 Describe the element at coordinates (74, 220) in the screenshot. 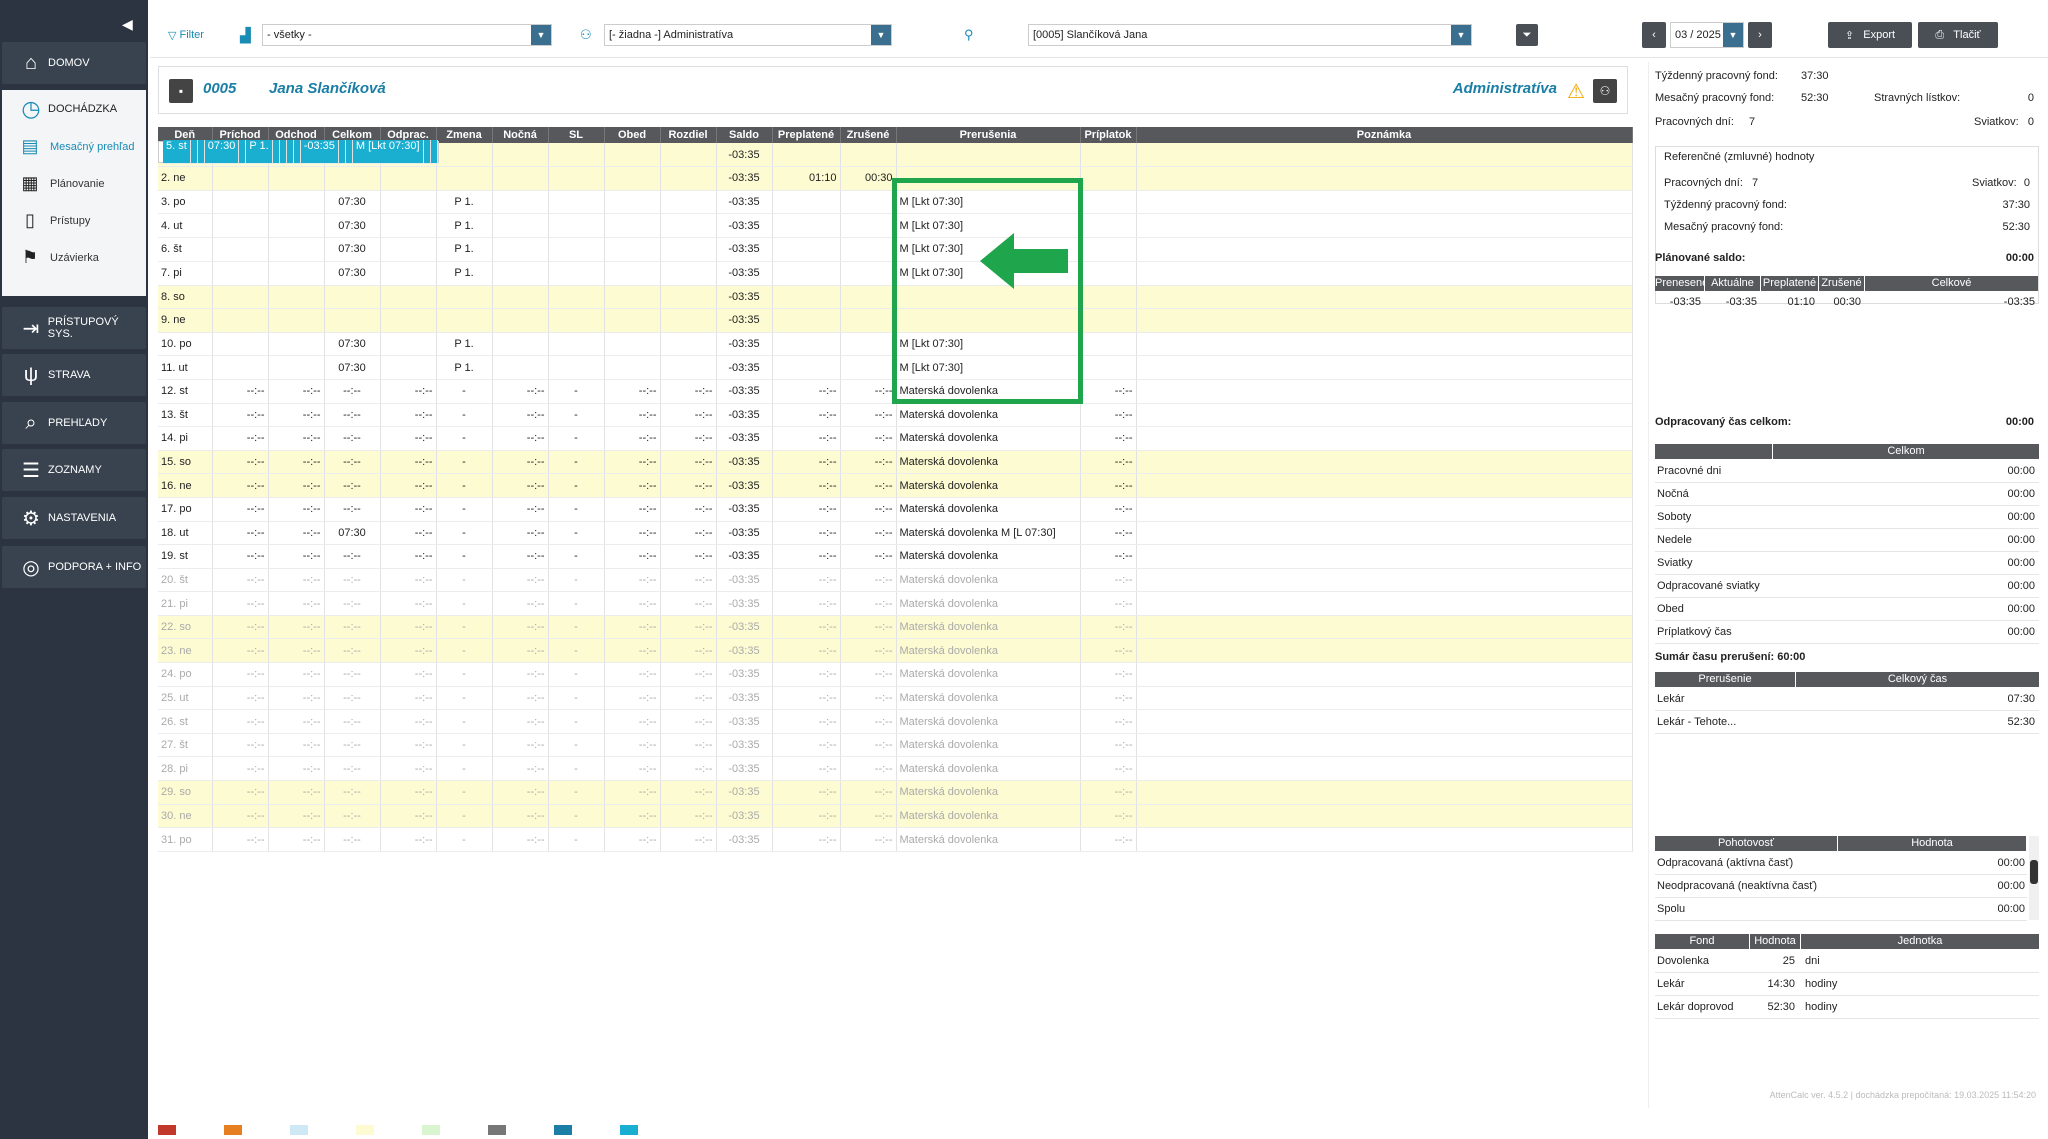

I see `sub-pristupy: ▯ Prístupy` at that location.